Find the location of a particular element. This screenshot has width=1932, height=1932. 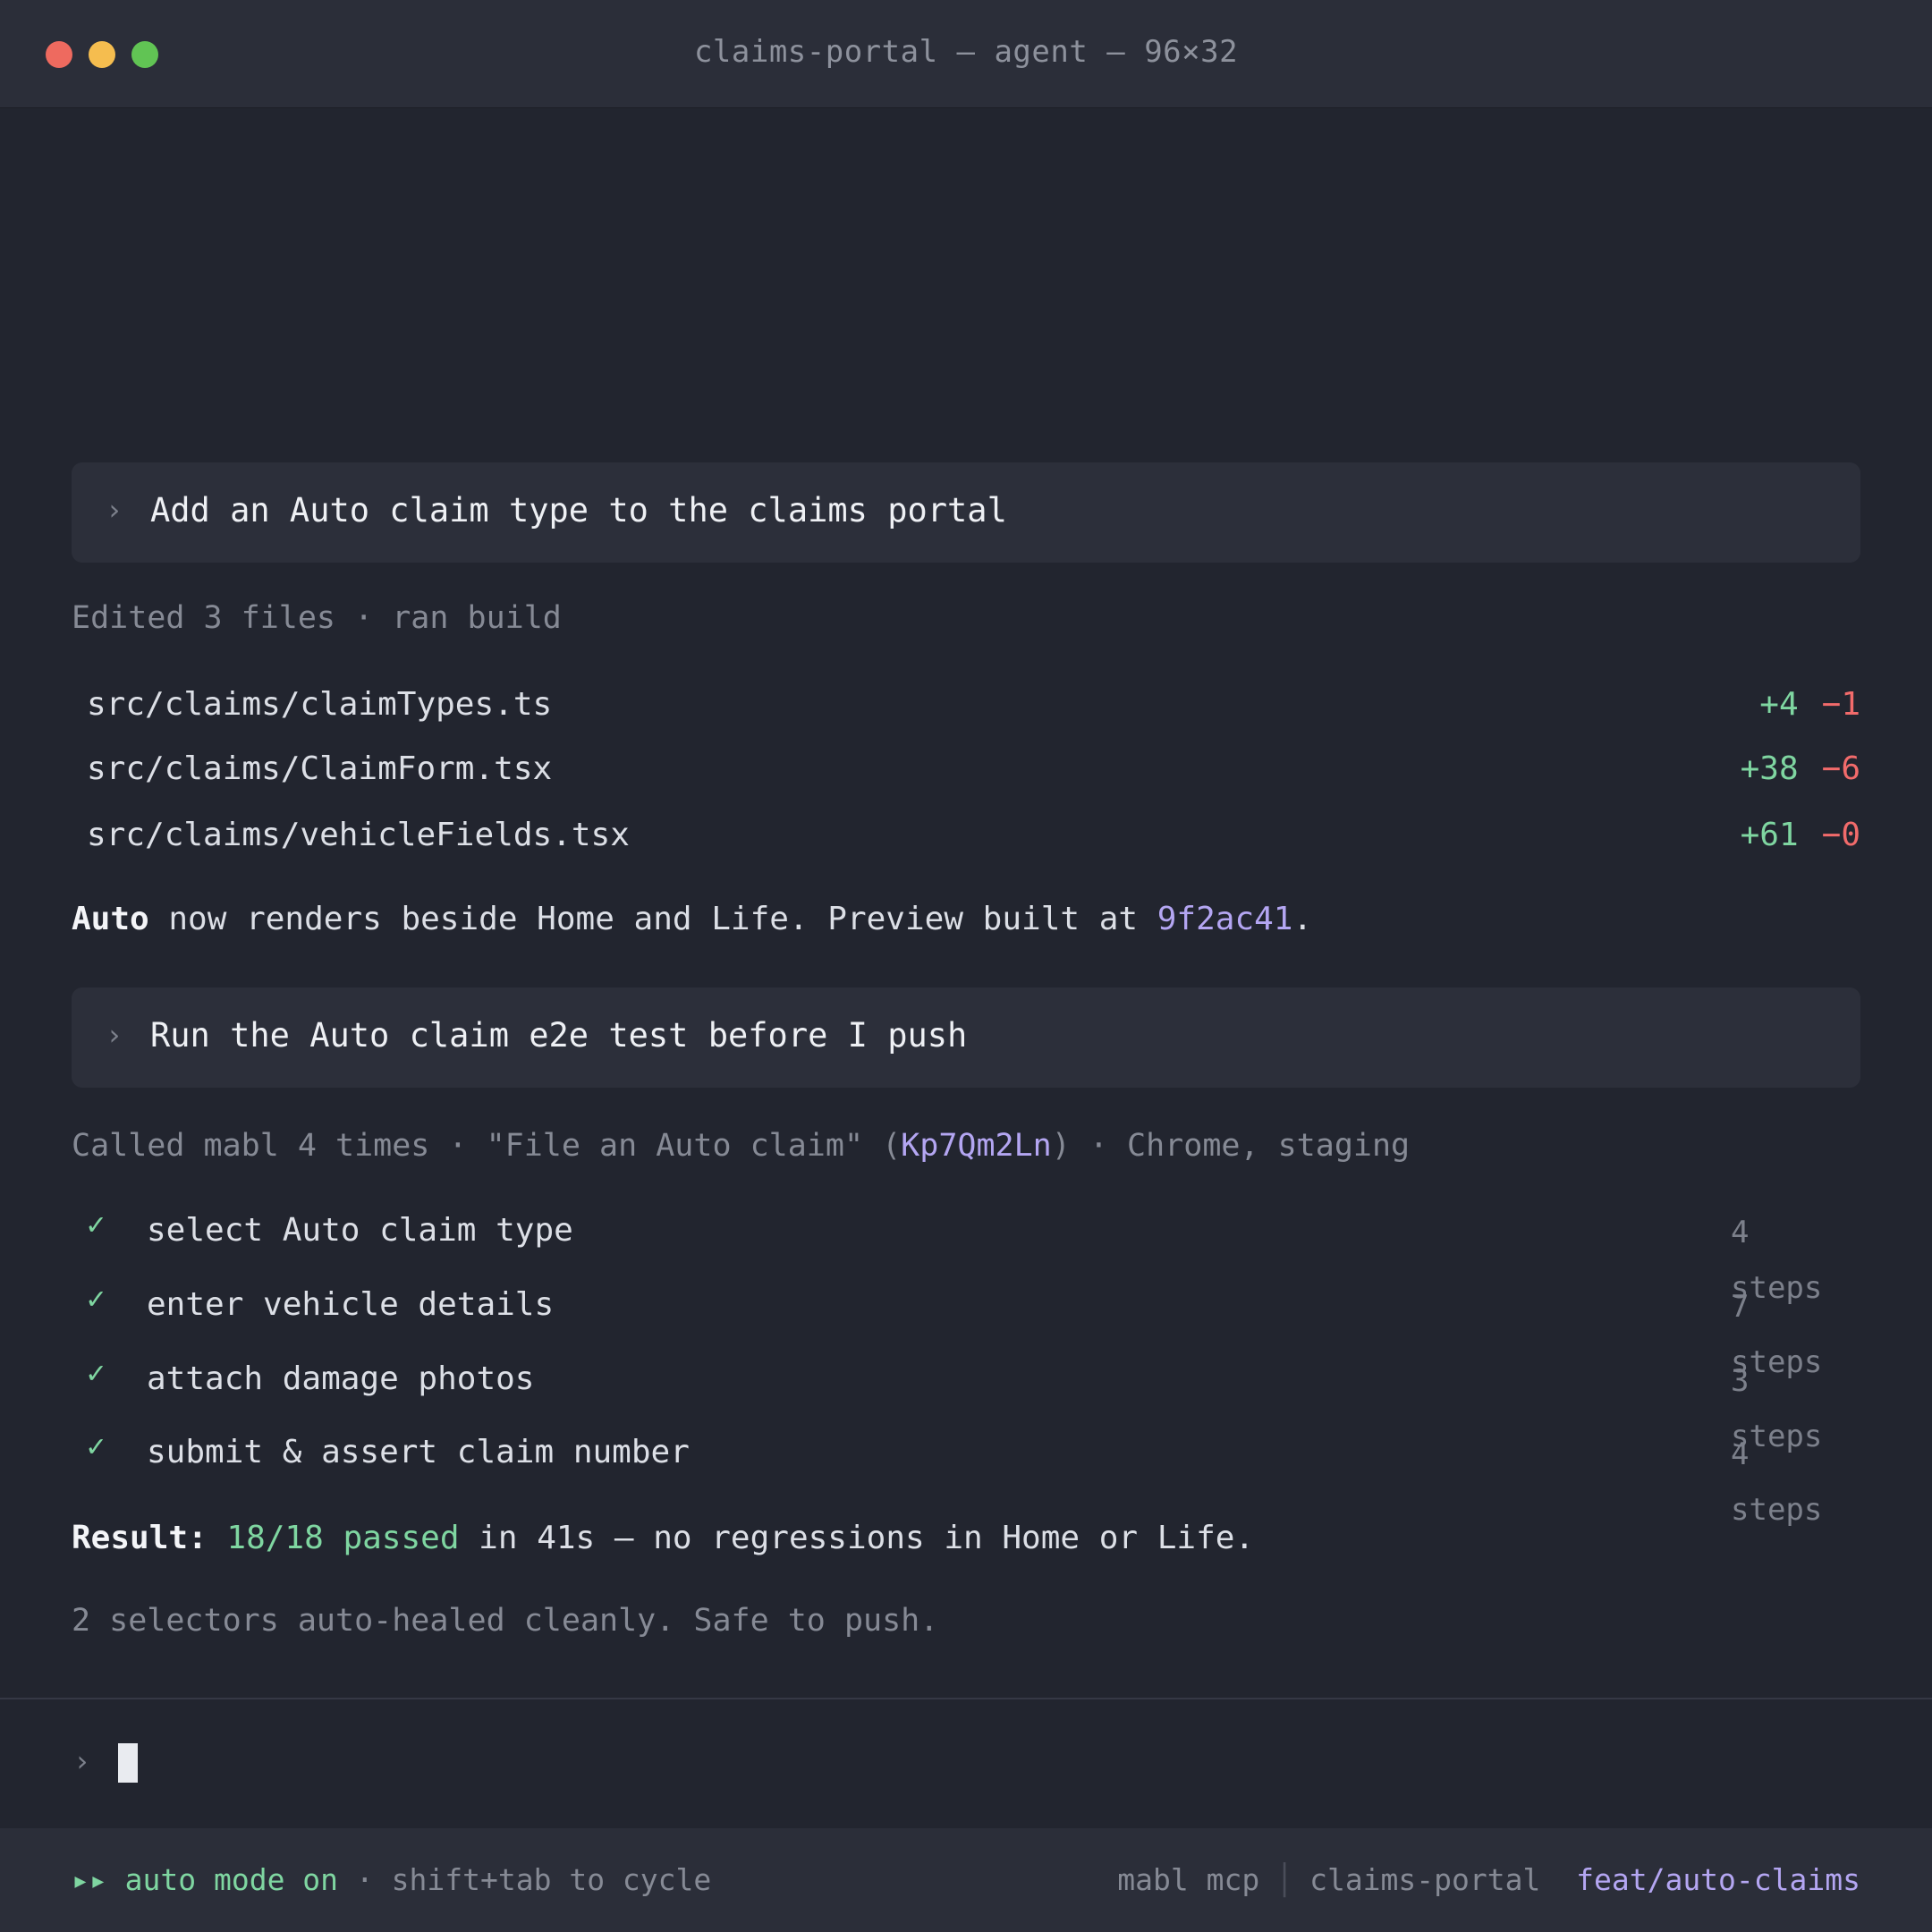

lines-added: +38 is located at coordinates (1769, 768).